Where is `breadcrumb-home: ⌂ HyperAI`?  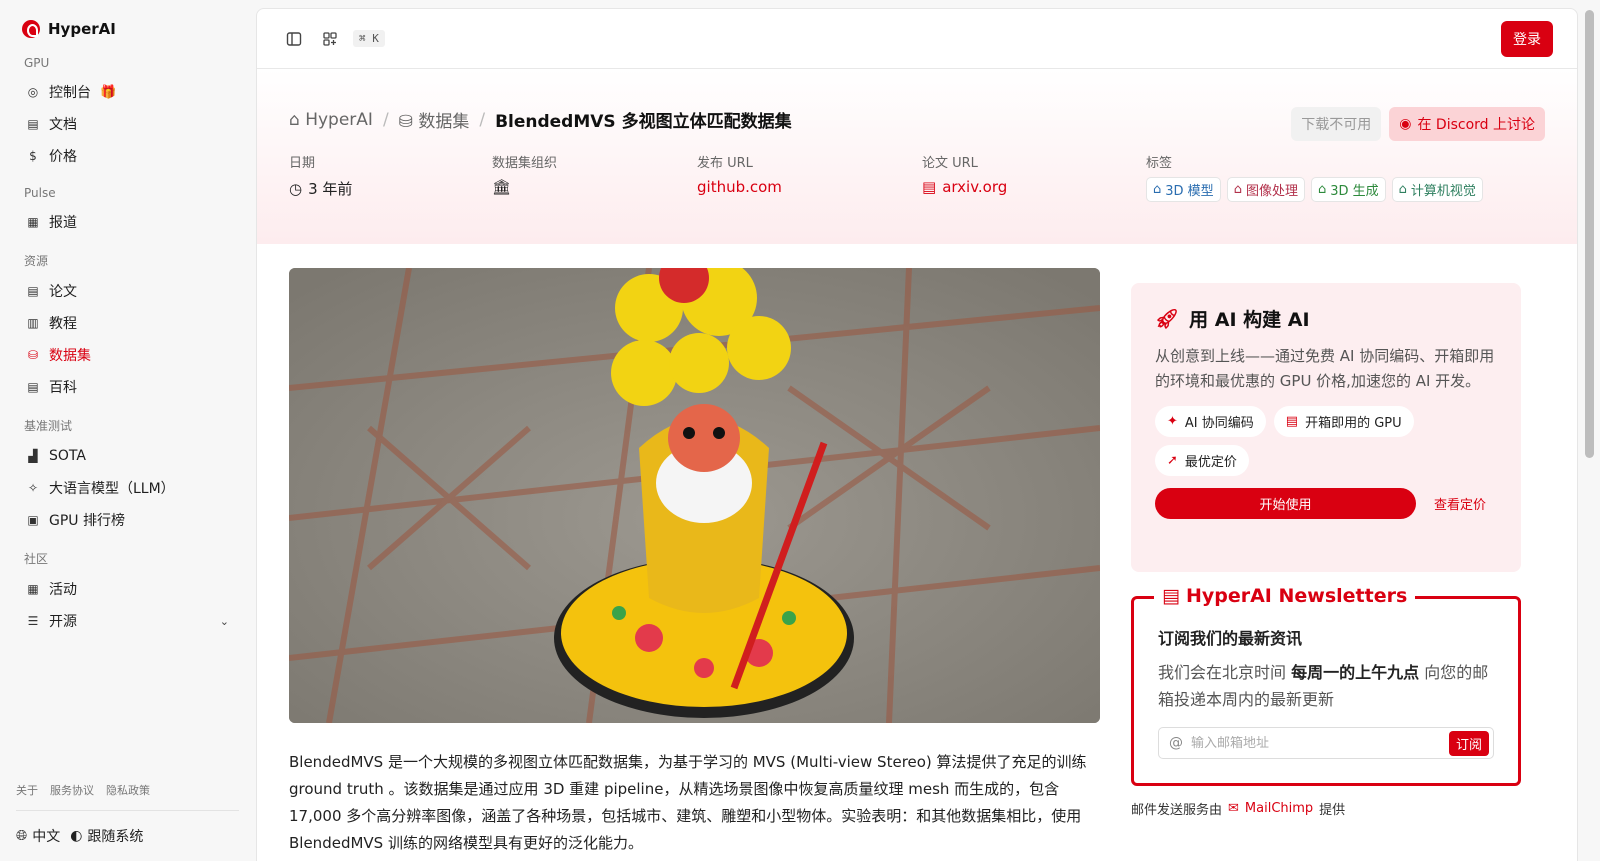 breadcrumb-home: ⌂ HyperAI is located at coordinates (331, 120).